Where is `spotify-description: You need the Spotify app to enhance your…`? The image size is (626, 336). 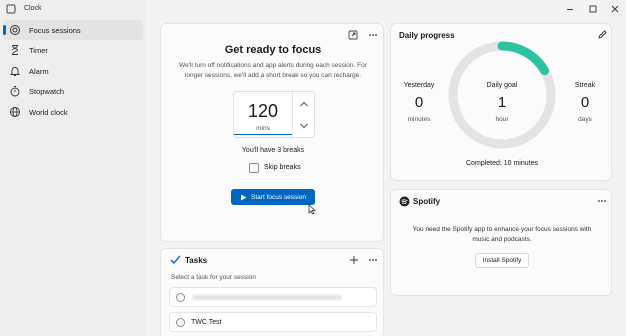
spotify-description: You need the Spotify app to enhance your… is located at coordinates (502, 234).